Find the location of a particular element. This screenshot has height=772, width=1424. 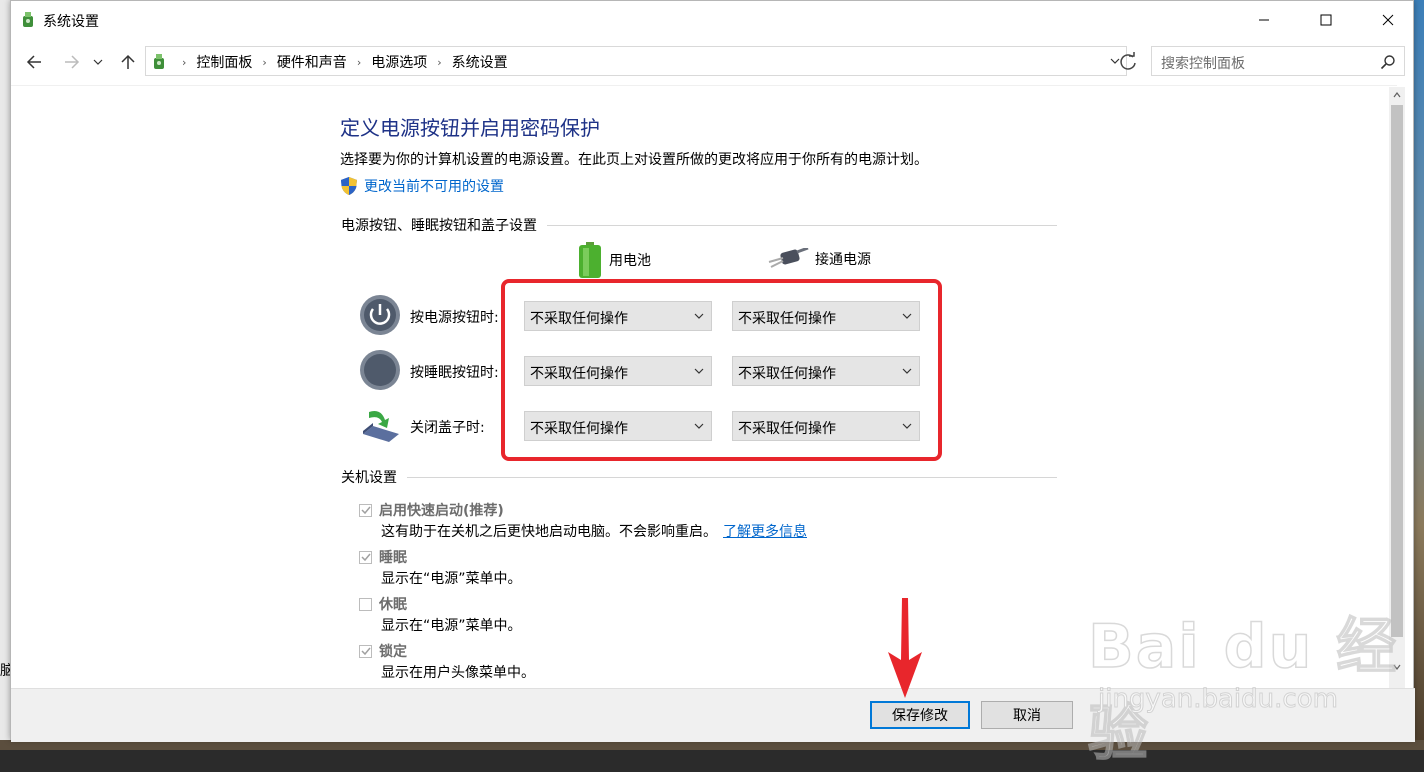

minimize-button is located at coordinates (1264, 20).